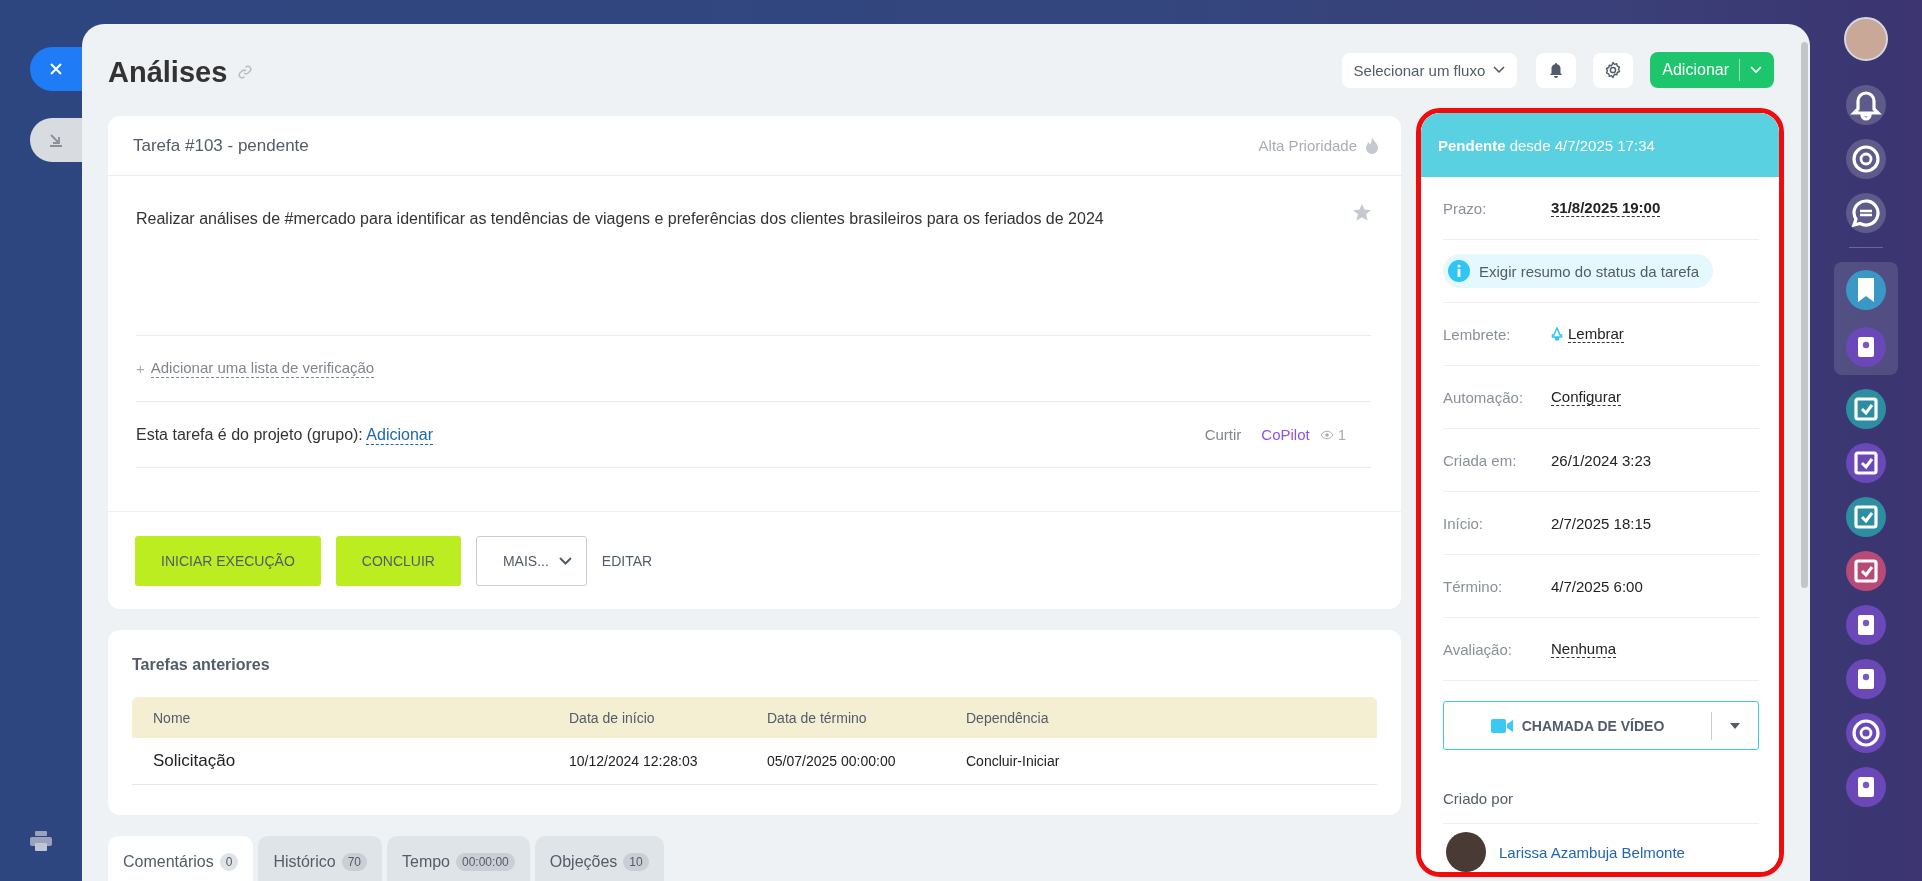 This screenshot has width=1922, height=881. What do you see at coordinates (485, 862) in the screenshot?
I see `count-badge: 00:00:00` at bounding box center [485, 862].